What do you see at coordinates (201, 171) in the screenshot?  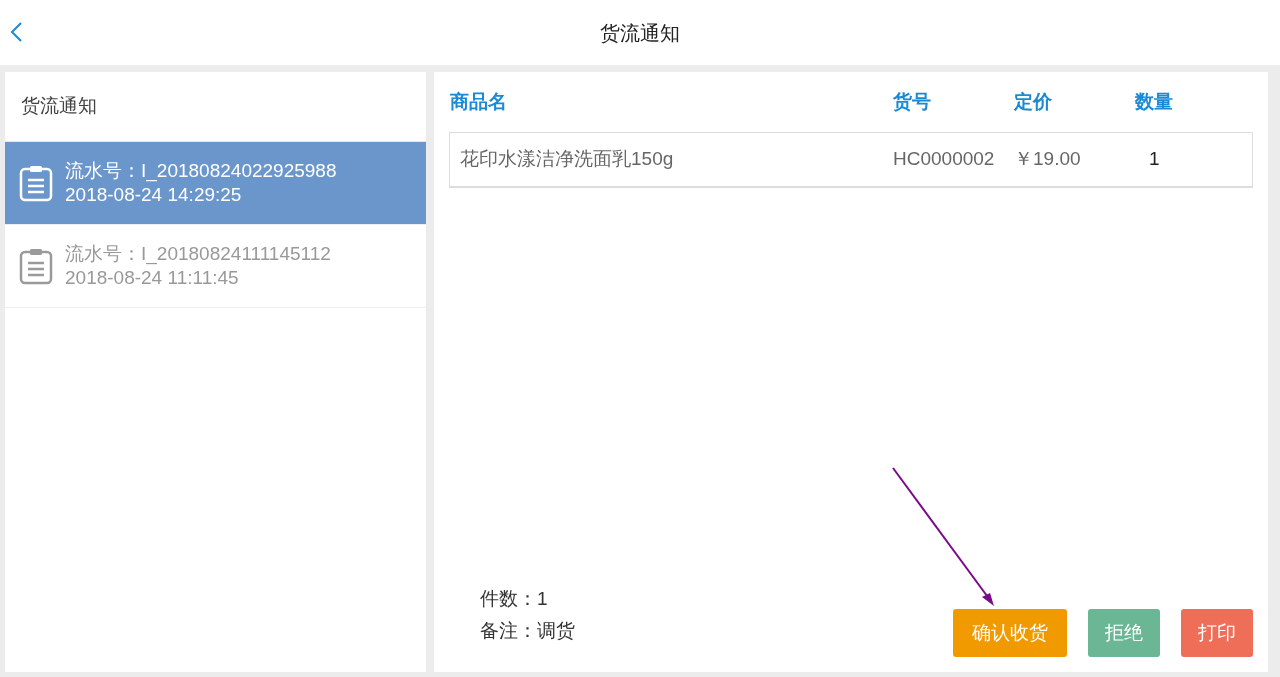 I see `serial-number: 流水号：I_20180824022925988` at bounding box center [201, 171].